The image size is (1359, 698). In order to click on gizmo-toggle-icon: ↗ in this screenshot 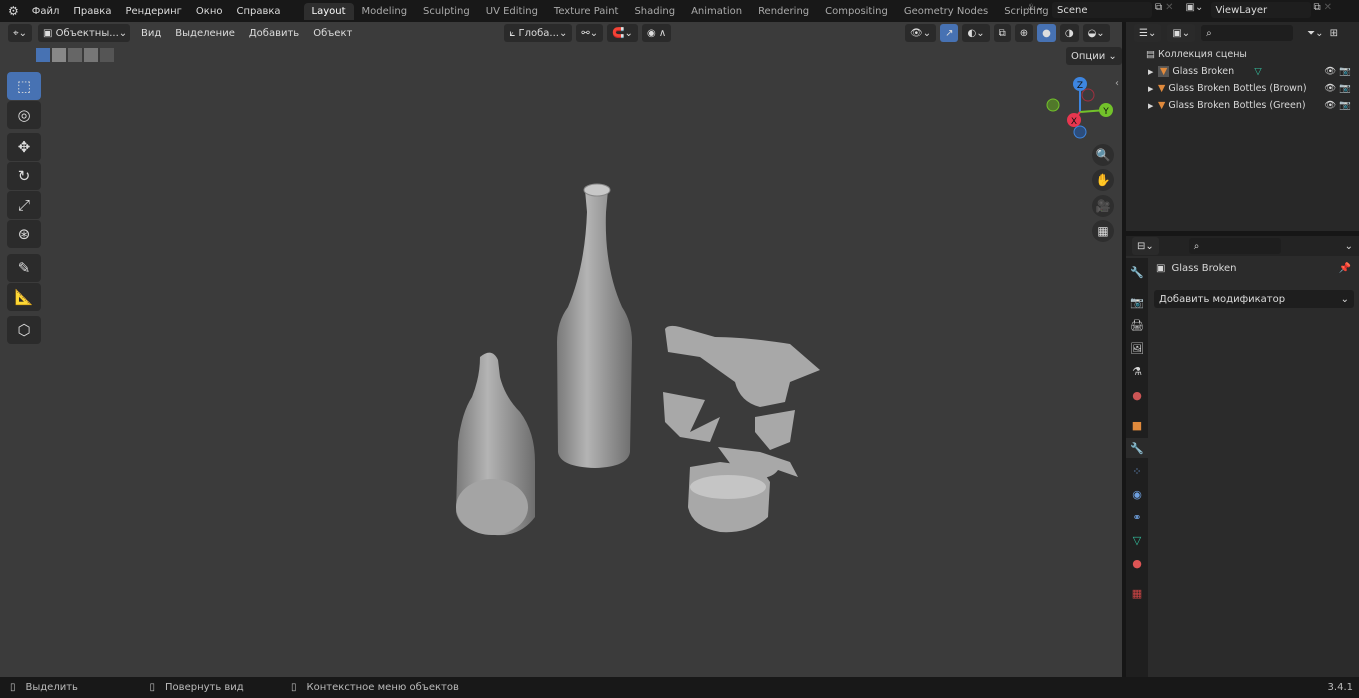, I will do `click(949, 33)`.